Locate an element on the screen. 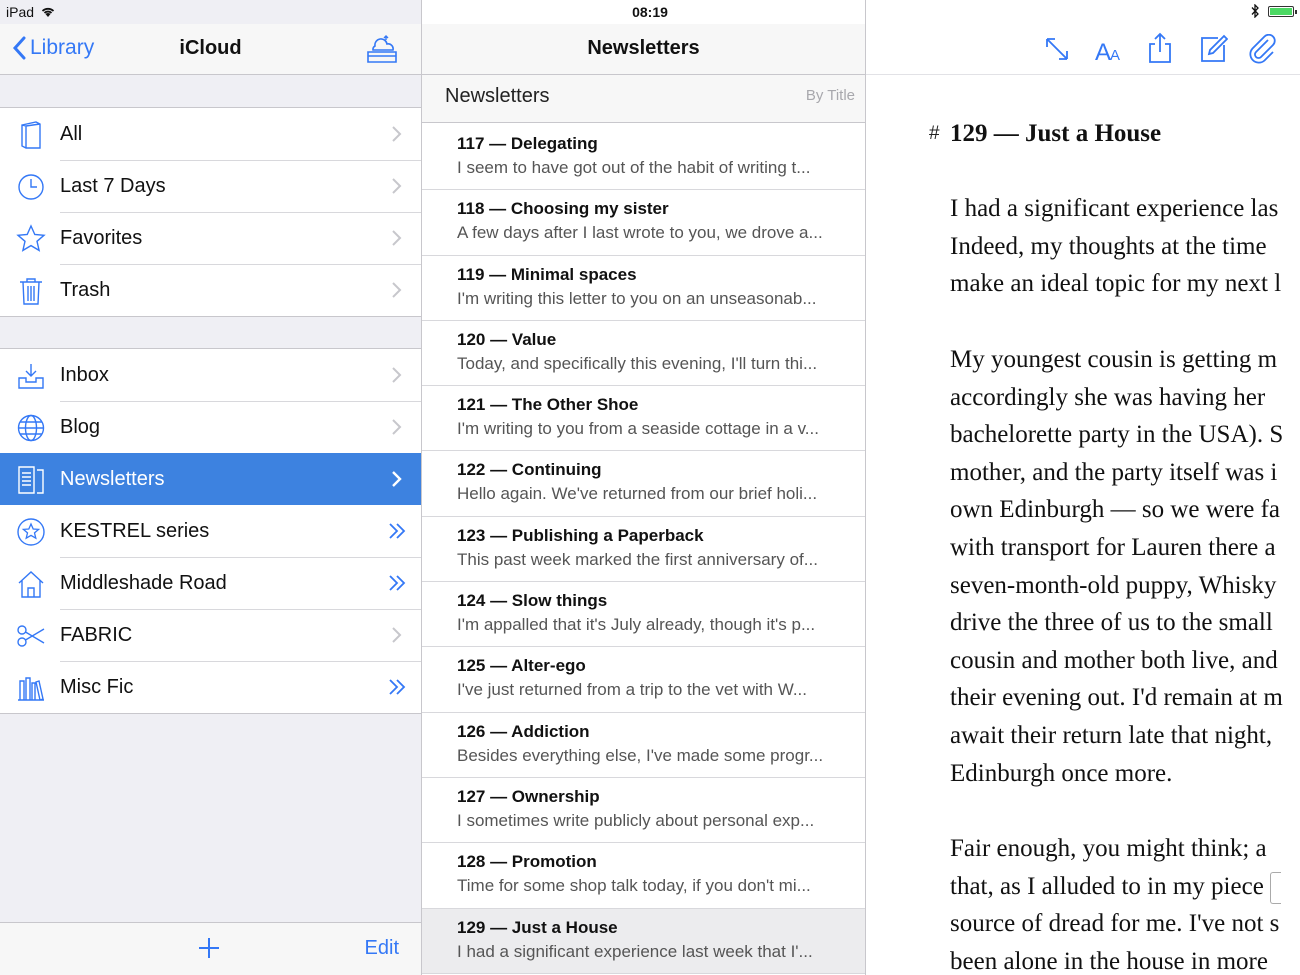 The width and height of the screenshot is (1300, 975). document-heading: 129 — Just a House is located at coordinates (1056, 133).